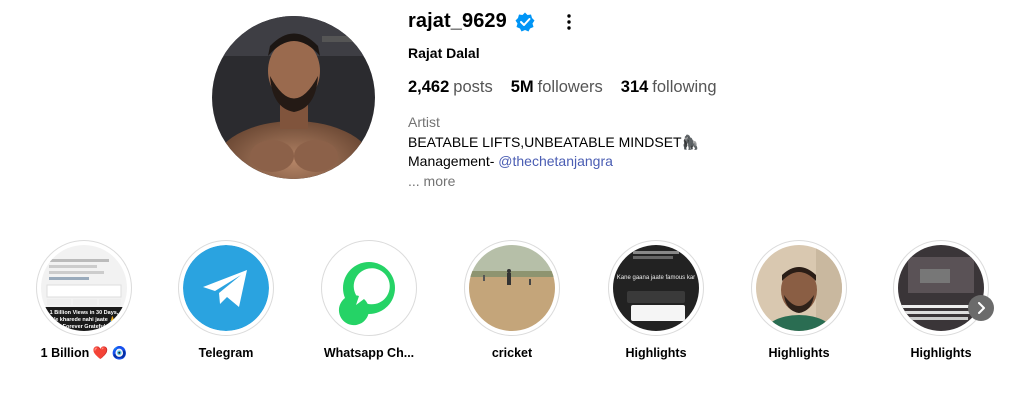 The width and height of the screenshot is (1024, 401). I want to click on bio-management: Management- @thechetanjangra, so click(553, 162).